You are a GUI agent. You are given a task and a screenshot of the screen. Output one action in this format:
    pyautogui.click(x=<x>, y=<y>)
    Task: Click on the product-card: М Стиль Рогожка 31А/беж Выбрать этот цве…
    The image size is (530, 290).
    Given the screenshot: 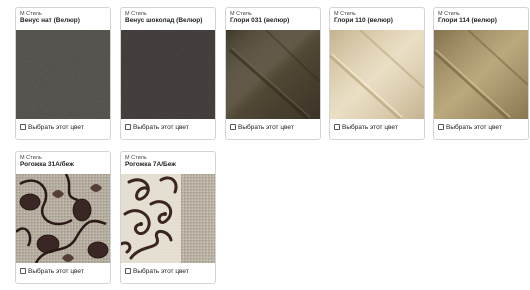 What is the action you would take?
    pyautogui.click(x=63, y=217)
    